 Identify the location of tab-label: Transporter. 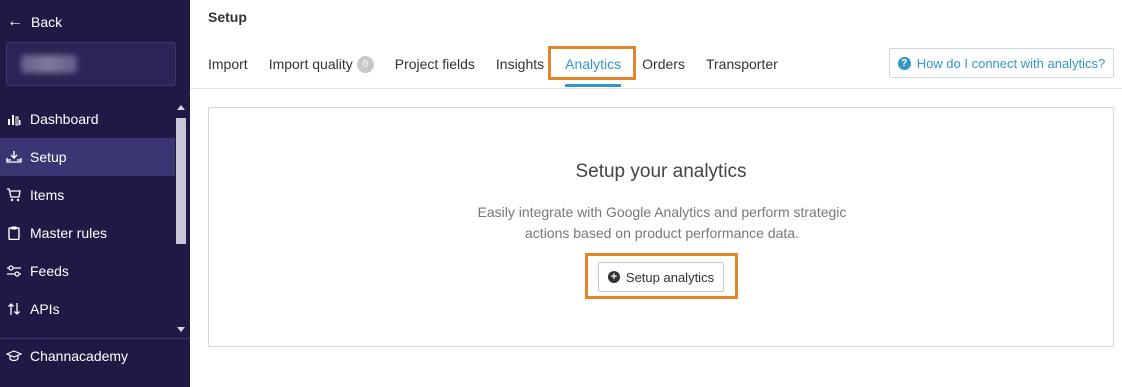
(741, 64).